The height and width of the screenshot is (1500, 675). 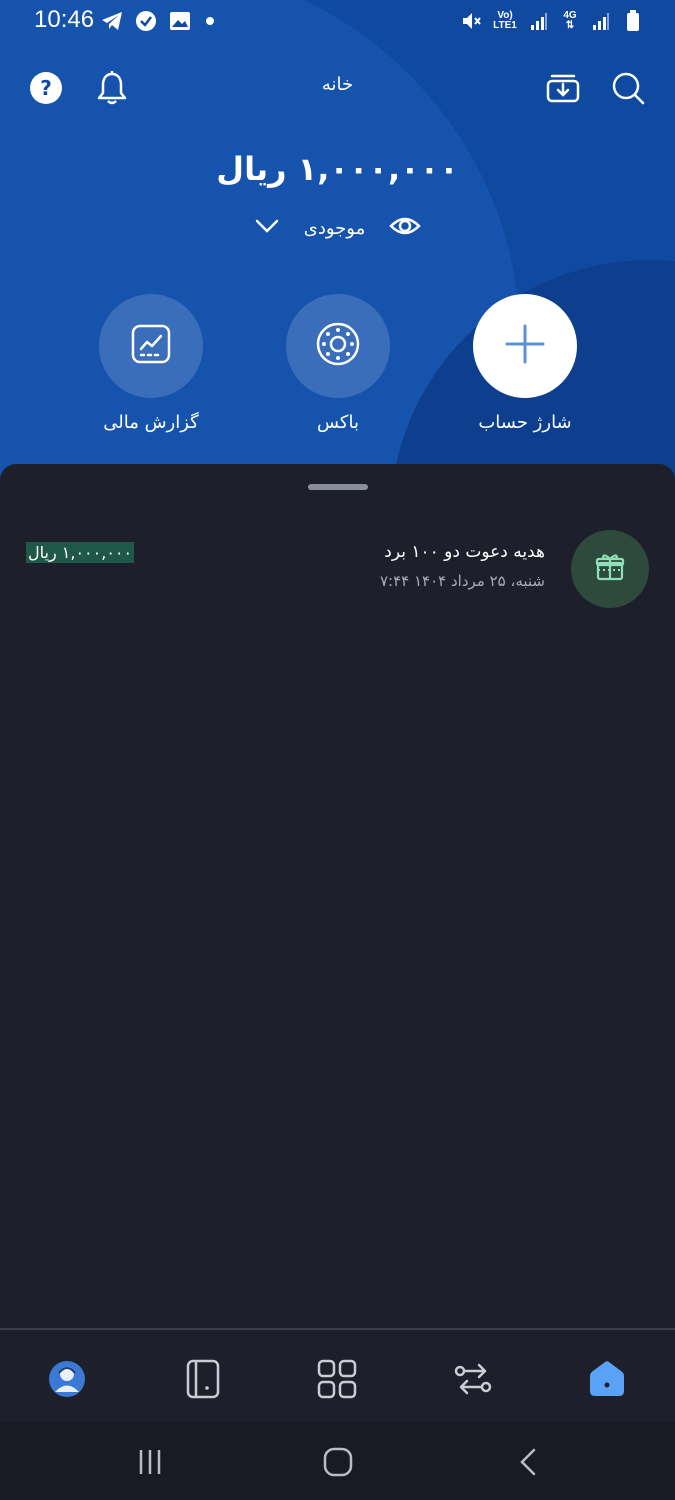 I want to click on 4g-icon: 4G ⇅, so click(x=570, y=21).